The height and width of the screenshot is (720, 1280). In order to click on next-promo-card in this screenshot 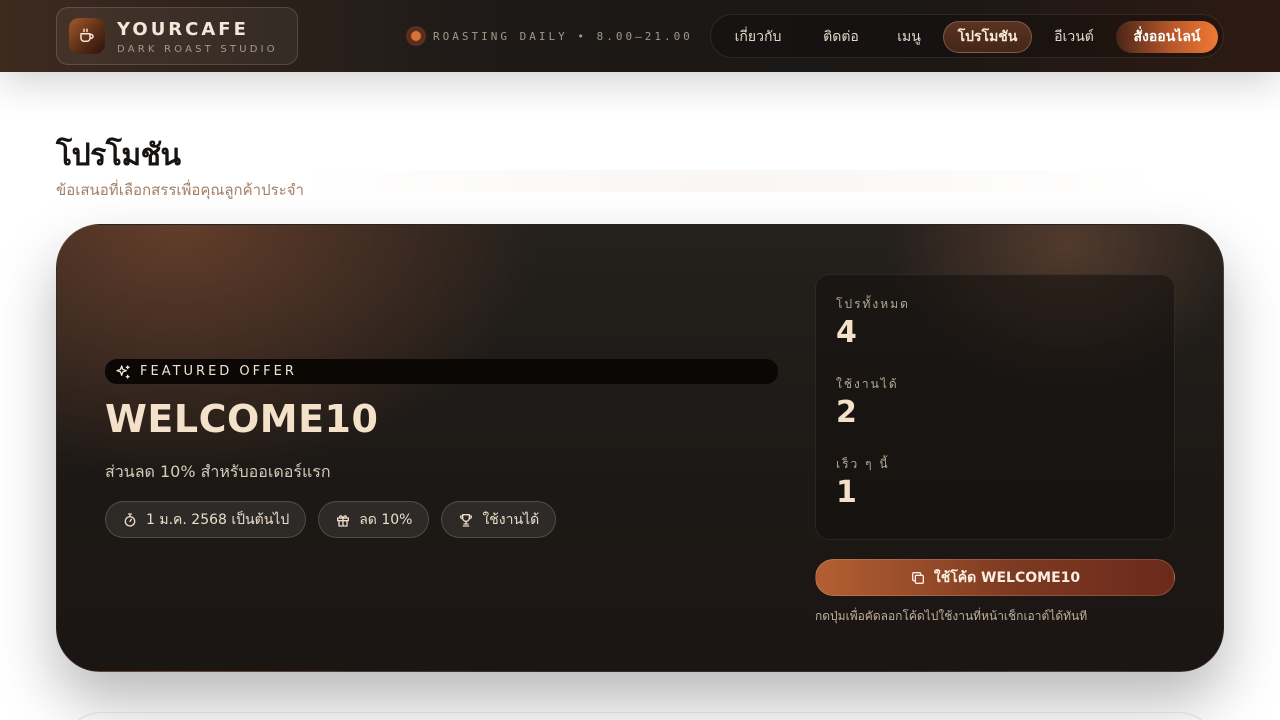, I will do `click(640, 716)`.